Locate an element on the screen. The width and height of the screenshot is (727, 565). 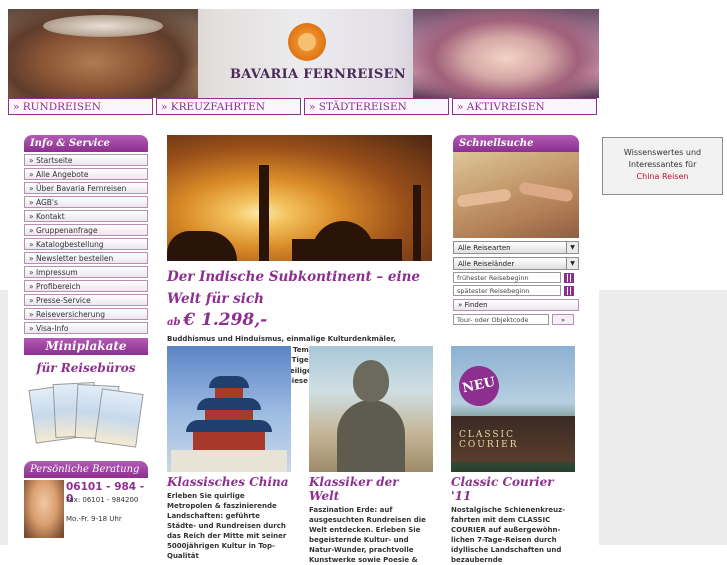
sidebar-item-startseite: » Startseite is located at coordinates (86, 160).